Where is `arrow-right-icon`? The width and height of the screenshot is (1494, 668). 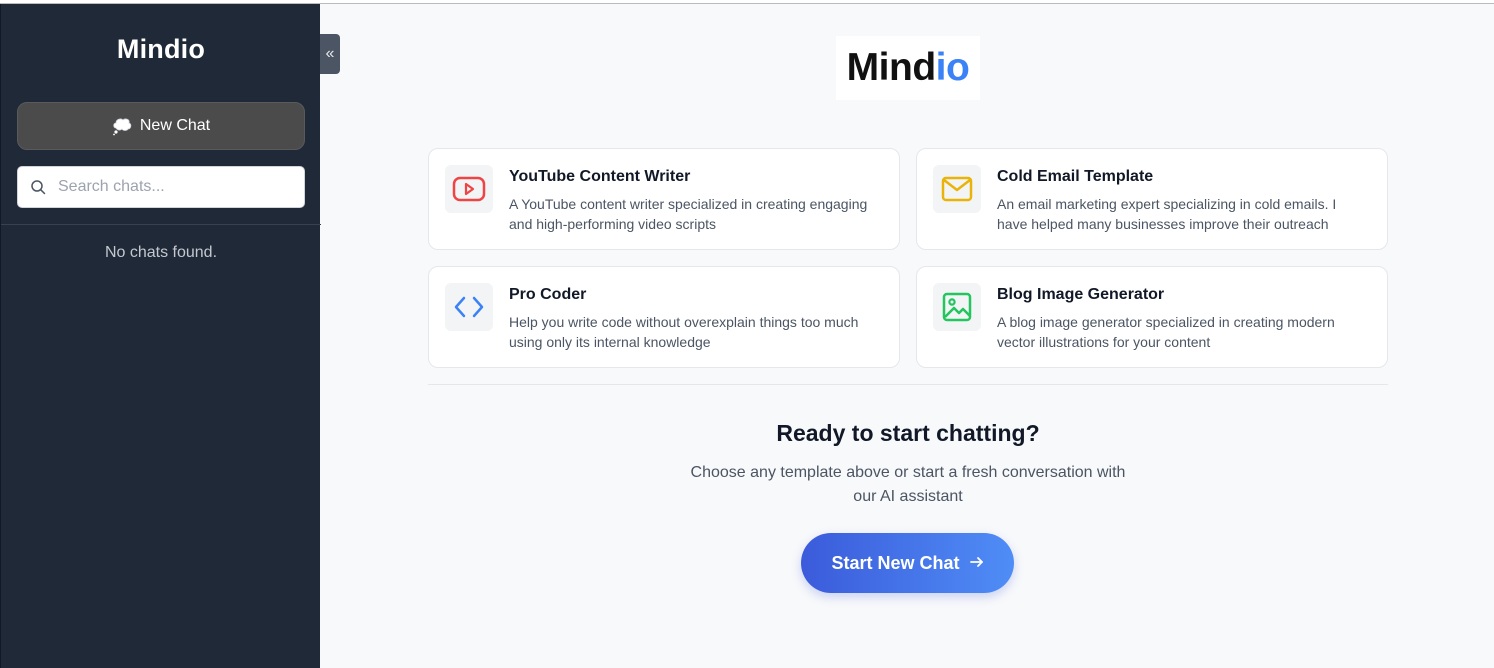
arrow-right-icon is located at coordinates (976, 563).